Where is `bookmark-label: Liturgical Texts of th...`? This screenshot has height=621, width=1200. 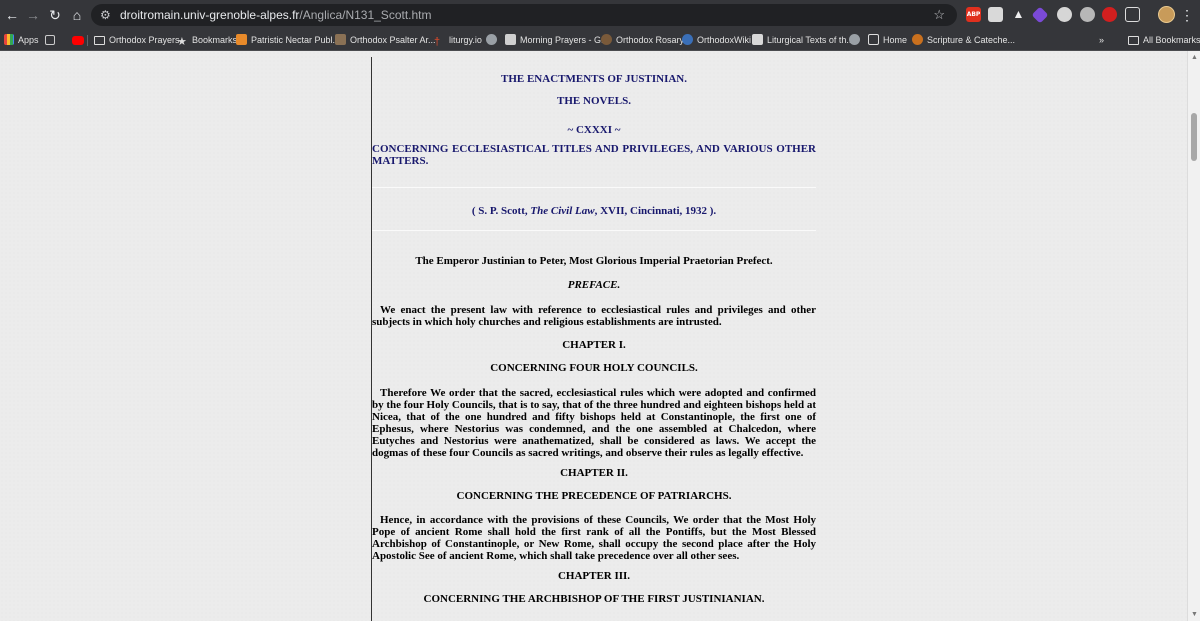
bookmark-label: Liturgical Texts of th... is located at coordinates (810, 40).